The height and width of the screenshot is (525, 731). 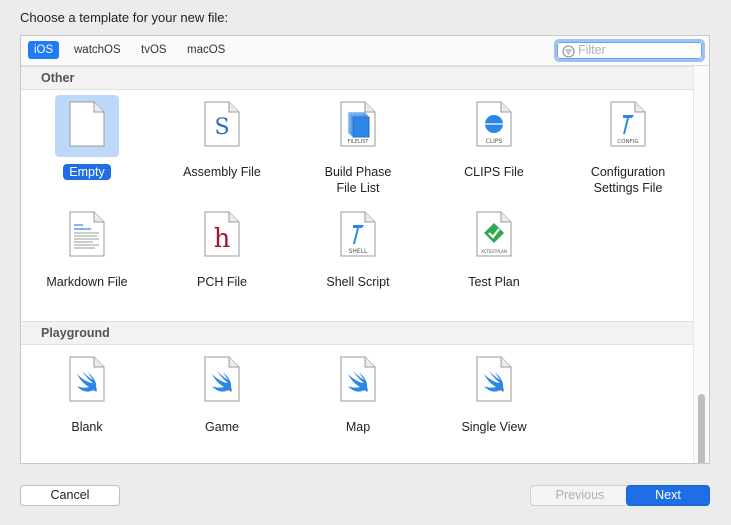 I want to click on cancel-button: Cancel, so click(x=70, y=495).